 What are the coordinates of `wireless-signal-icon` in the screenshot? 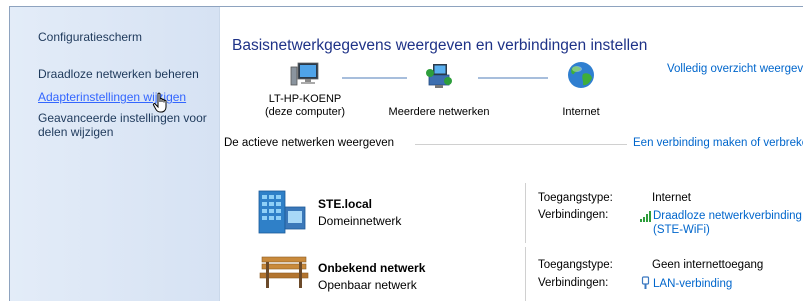 It's located at (645, 216).